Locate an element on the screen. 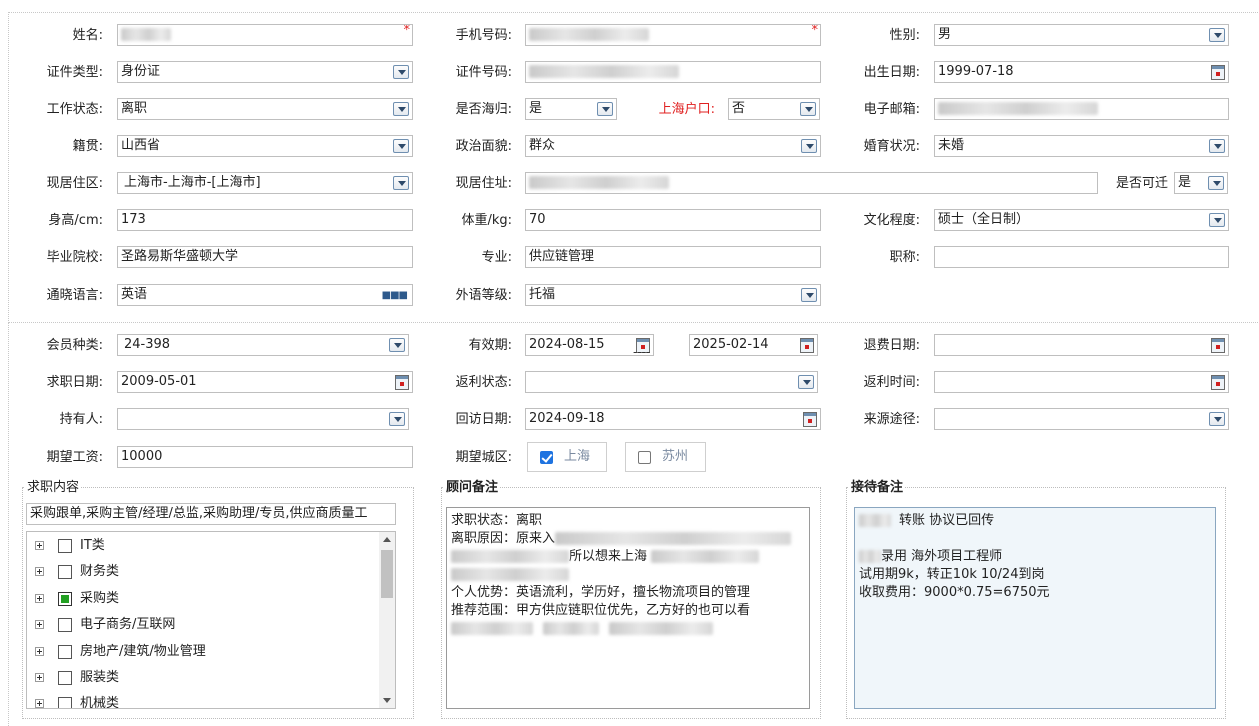 The height and width of the screenshot is (726, 1259). rebate-status-select is located at coordinates (671, 382).